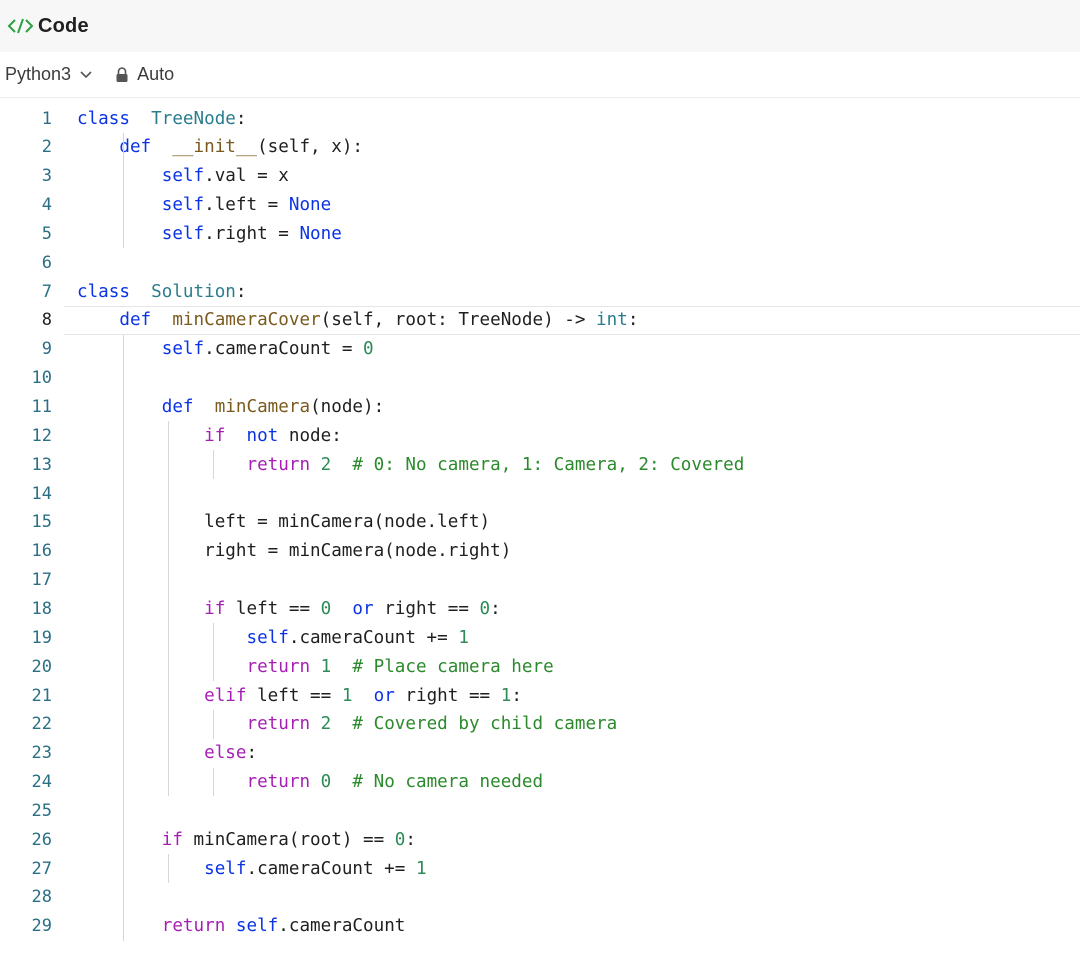 The width and height of the screenshot is (1080, 960). What do you see at coordinates (540, 291) in the screenshot?
I see `code-line: 7 class Solution:` at bounding box center [540, 291].